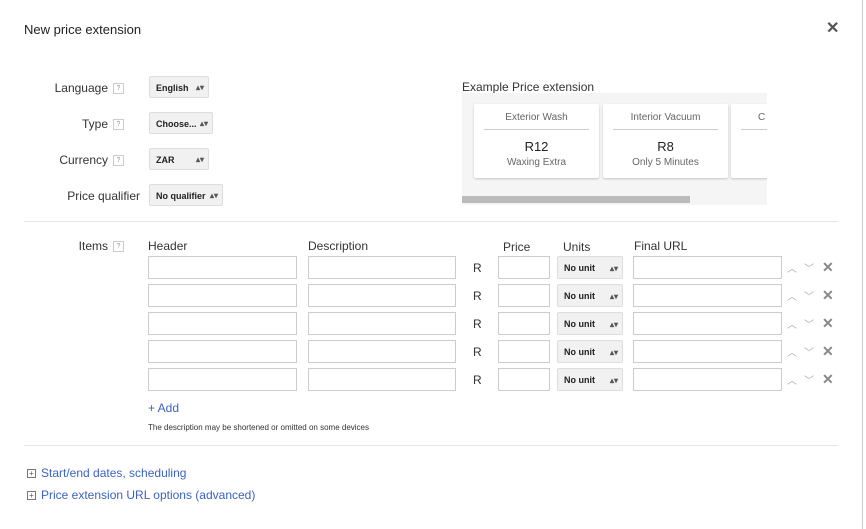 The image size is (866, 529). I want to click on card-price: R8, so click(665, 146).